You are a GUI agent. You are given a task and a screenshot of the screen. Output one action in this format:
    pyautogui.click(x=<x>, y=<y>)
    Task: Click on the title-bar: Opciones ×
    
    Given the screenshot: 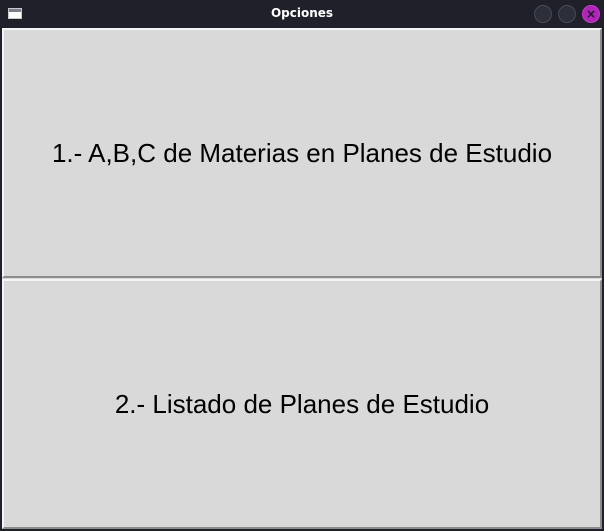 What is the action you would take?
    pyautogui.click(x=302, y=13)
    